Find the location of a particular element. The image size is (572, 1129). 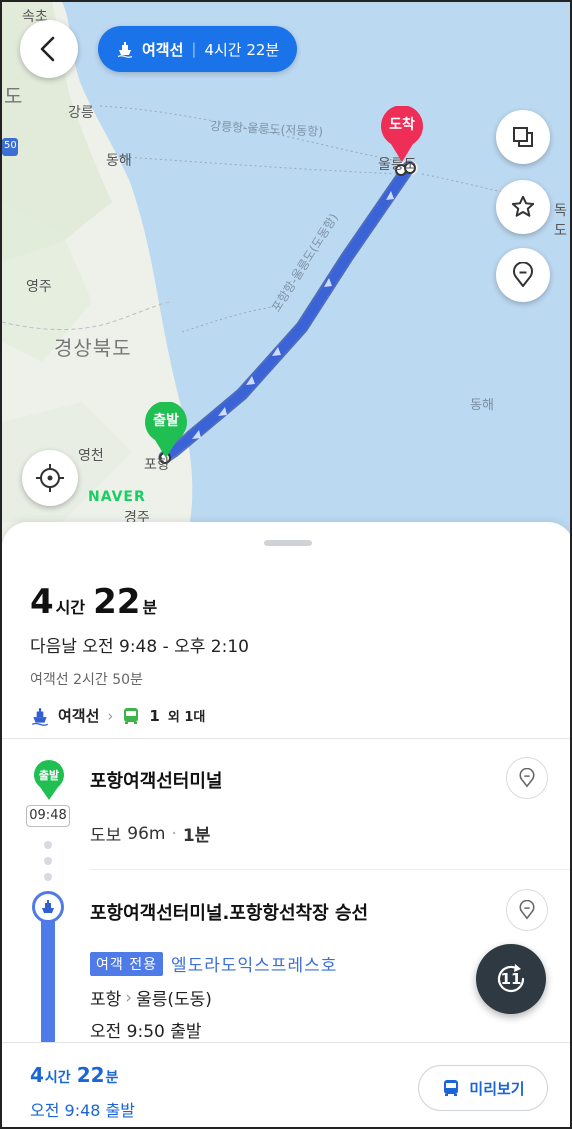

location-pin-button is located at coordinates (523, 275).